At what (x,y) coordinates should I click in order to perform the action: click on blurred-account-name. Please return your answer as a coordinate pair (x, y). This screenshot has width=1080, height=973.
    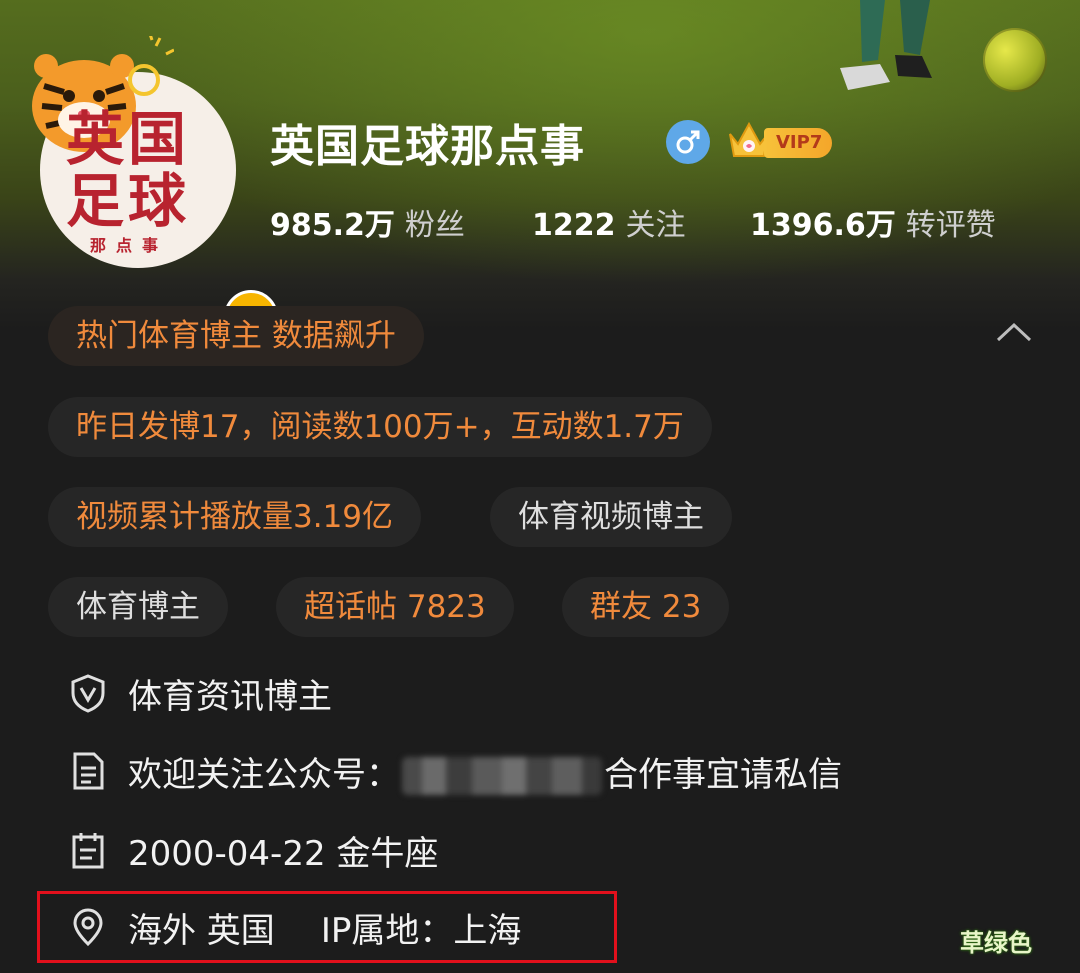
    Looking at the image, I should click on (502, 776).